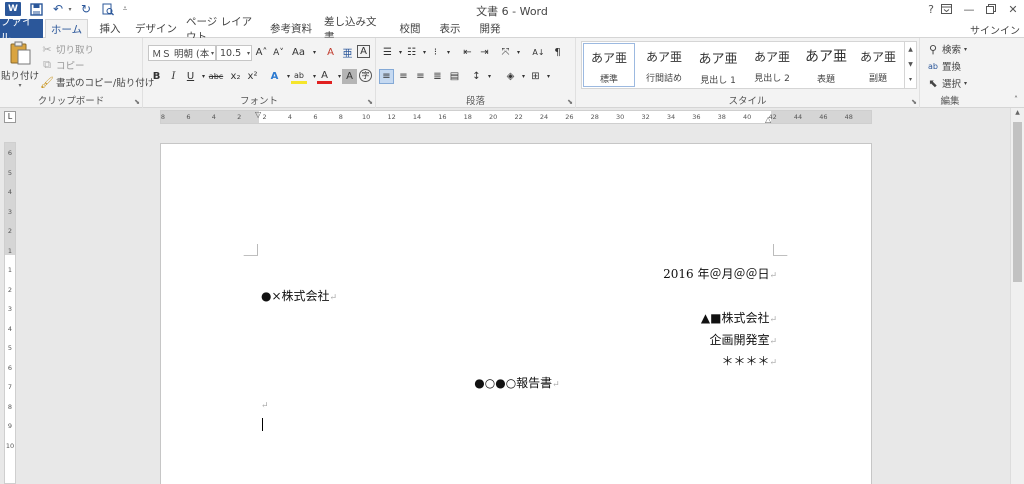 This screenshot has width=1024, height=484. Describe the element at coordinates (19, 85) in the screenshot. I see `paste-dropdown-icon: ▾` at that location.